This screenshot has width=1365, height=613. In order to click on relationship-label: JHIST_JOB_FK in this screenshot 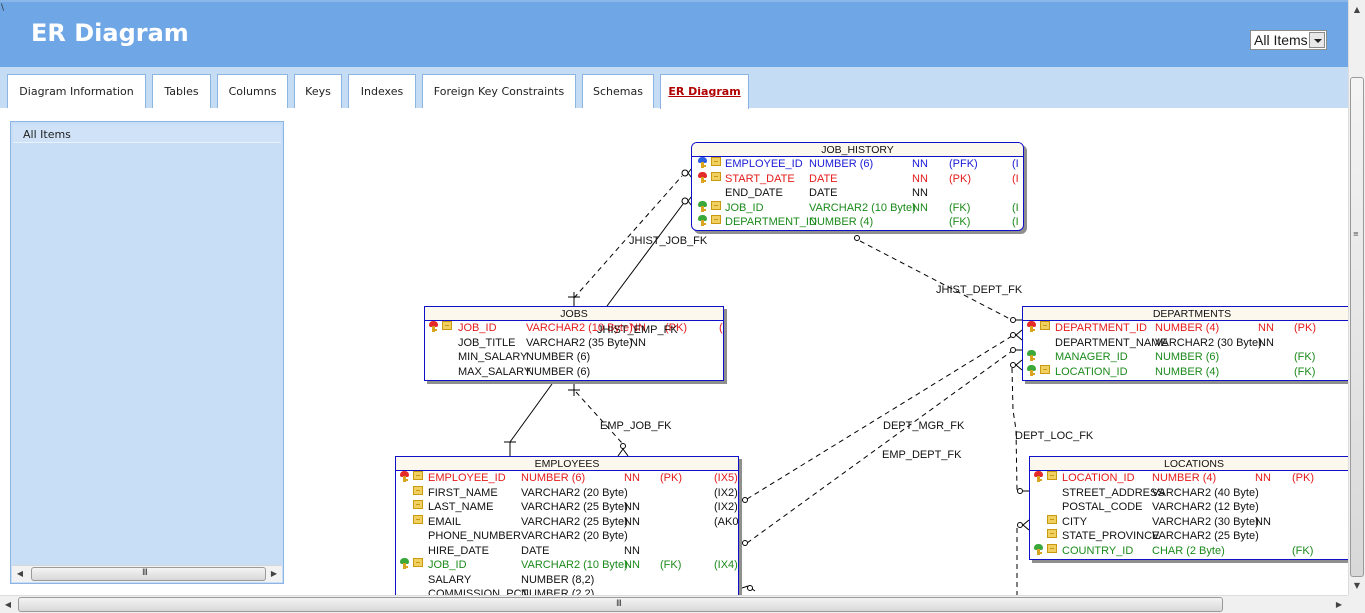, I will do `click(668, 241)`.